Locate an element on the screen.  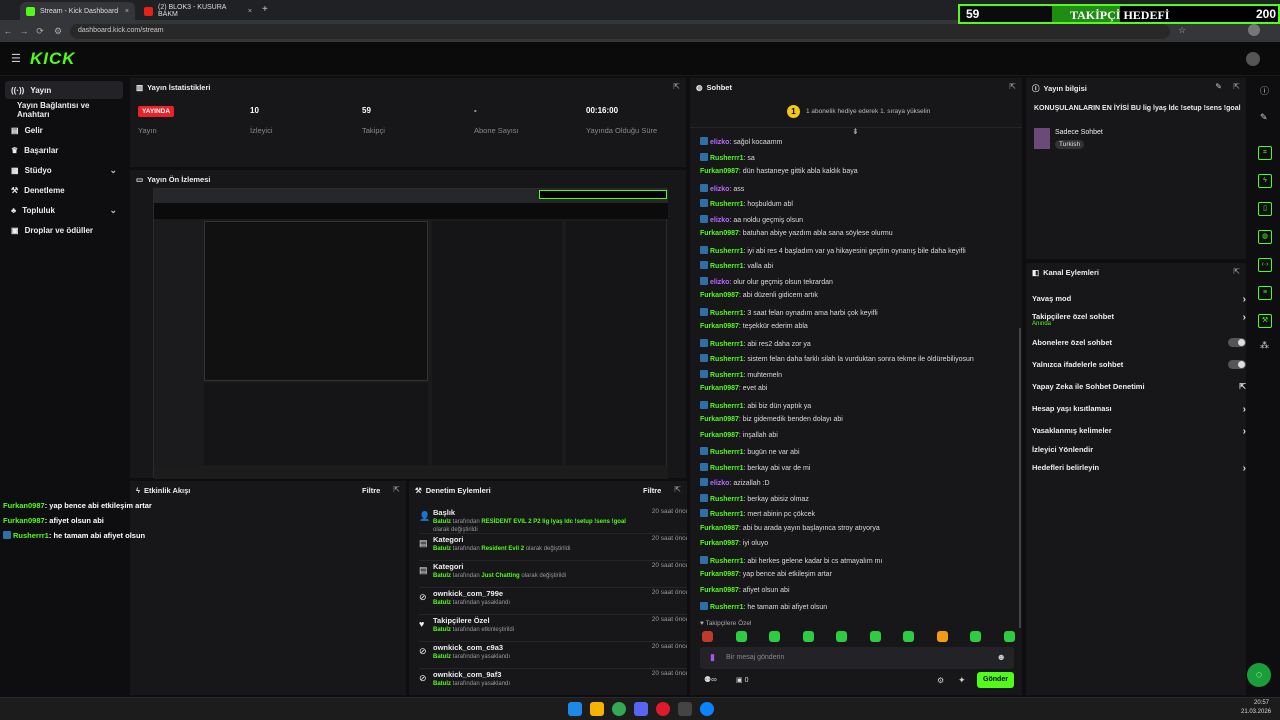
user-avatar is located at coordinates (1253, 59).